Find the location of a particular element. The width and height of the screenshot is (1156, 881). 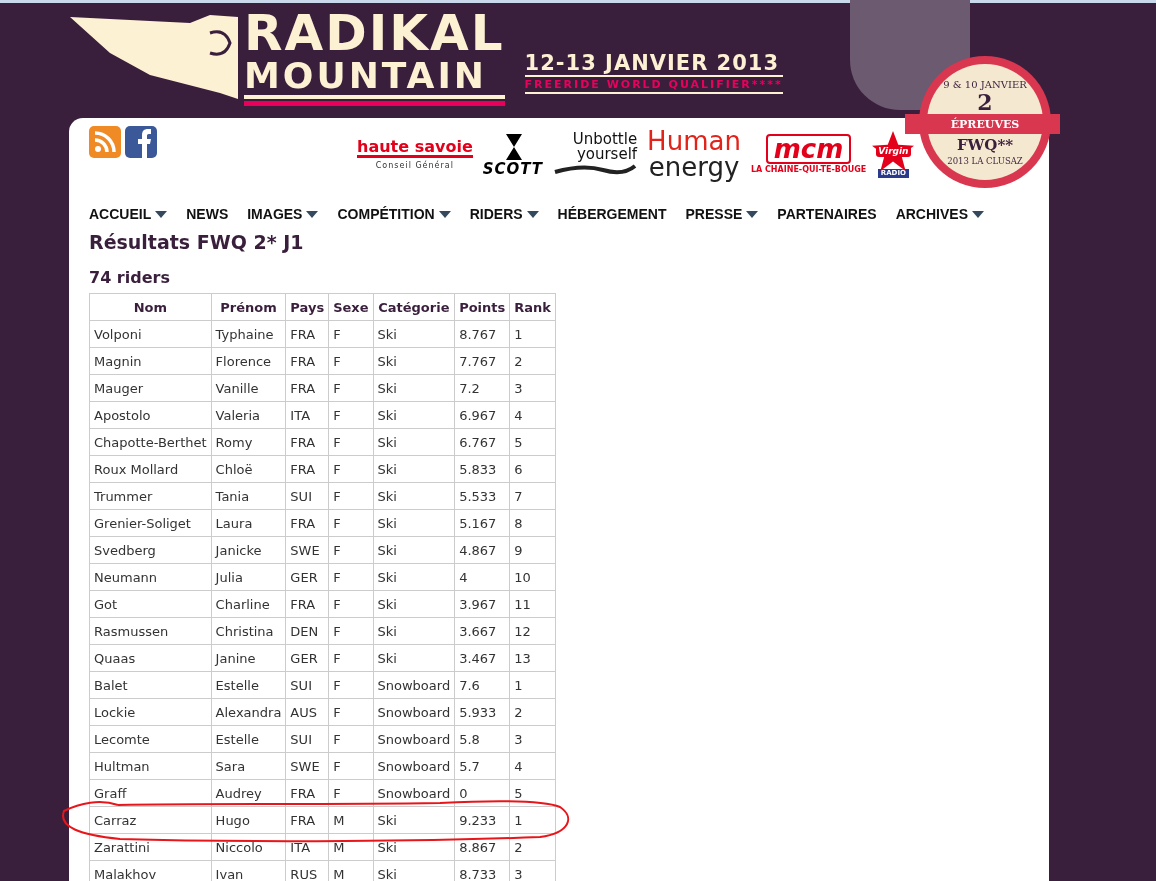

table-cell: 1 is located at coordinates (532, 685).